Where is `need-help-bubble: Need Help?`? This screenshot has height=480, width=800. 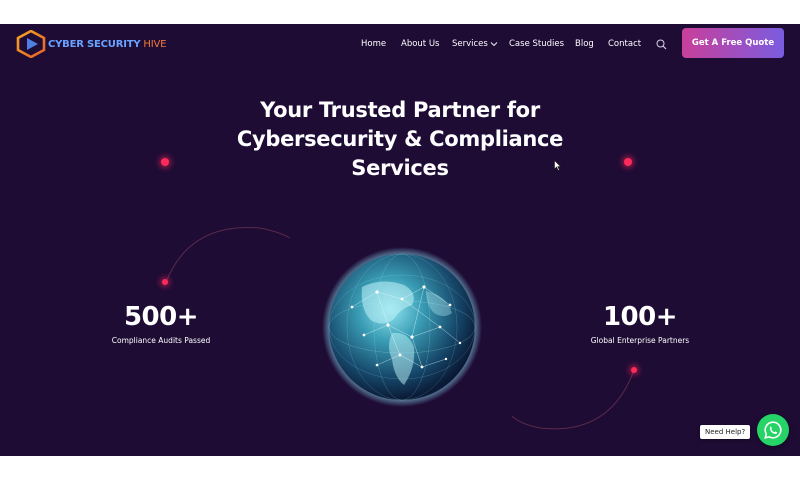 need-help-bubble: Need Help? is located at coordinates (725, 432).